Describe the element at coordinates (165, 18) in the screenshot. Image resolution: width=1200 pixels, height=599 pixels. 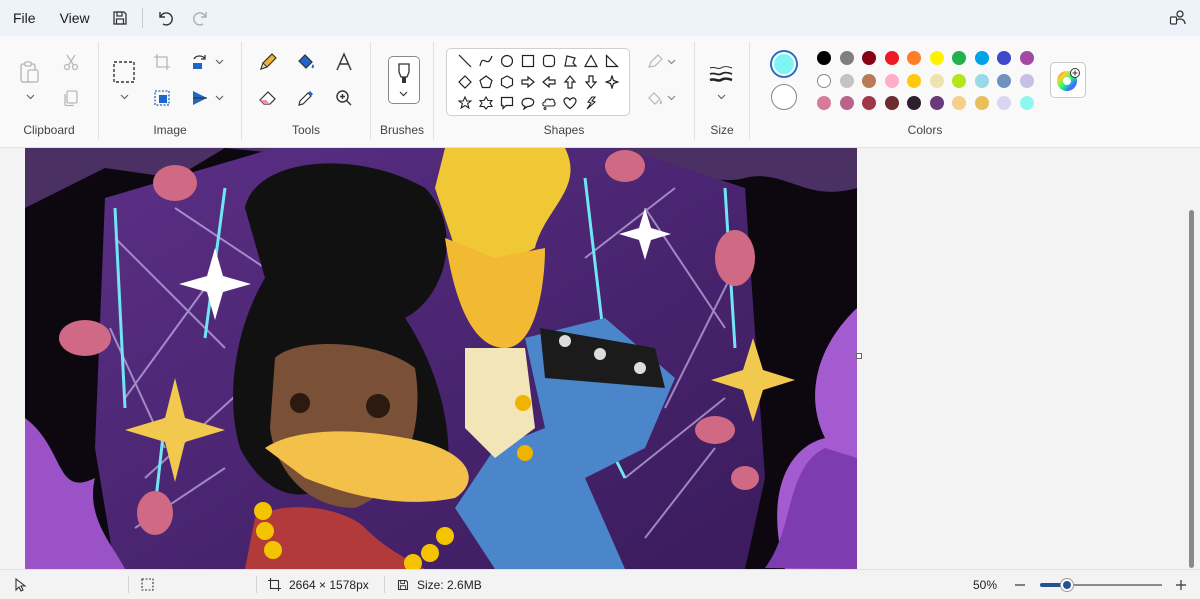
I see `undo-button` at that location.